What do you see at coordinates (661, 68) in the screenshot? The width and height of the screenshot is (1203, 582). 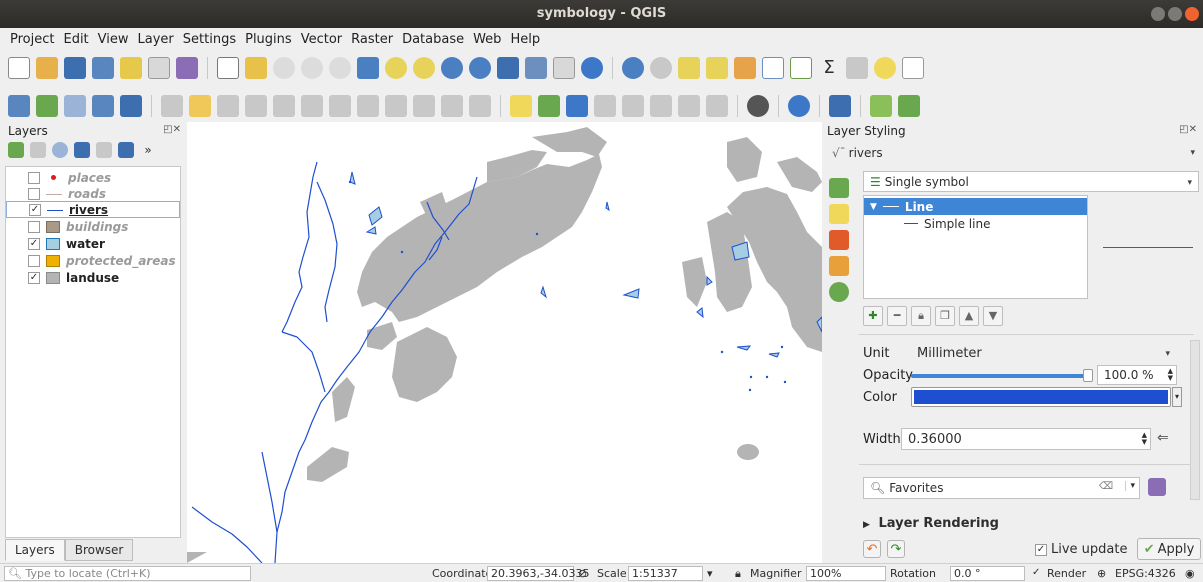 I see `run-action-icon` at bounding box center [661, 68].